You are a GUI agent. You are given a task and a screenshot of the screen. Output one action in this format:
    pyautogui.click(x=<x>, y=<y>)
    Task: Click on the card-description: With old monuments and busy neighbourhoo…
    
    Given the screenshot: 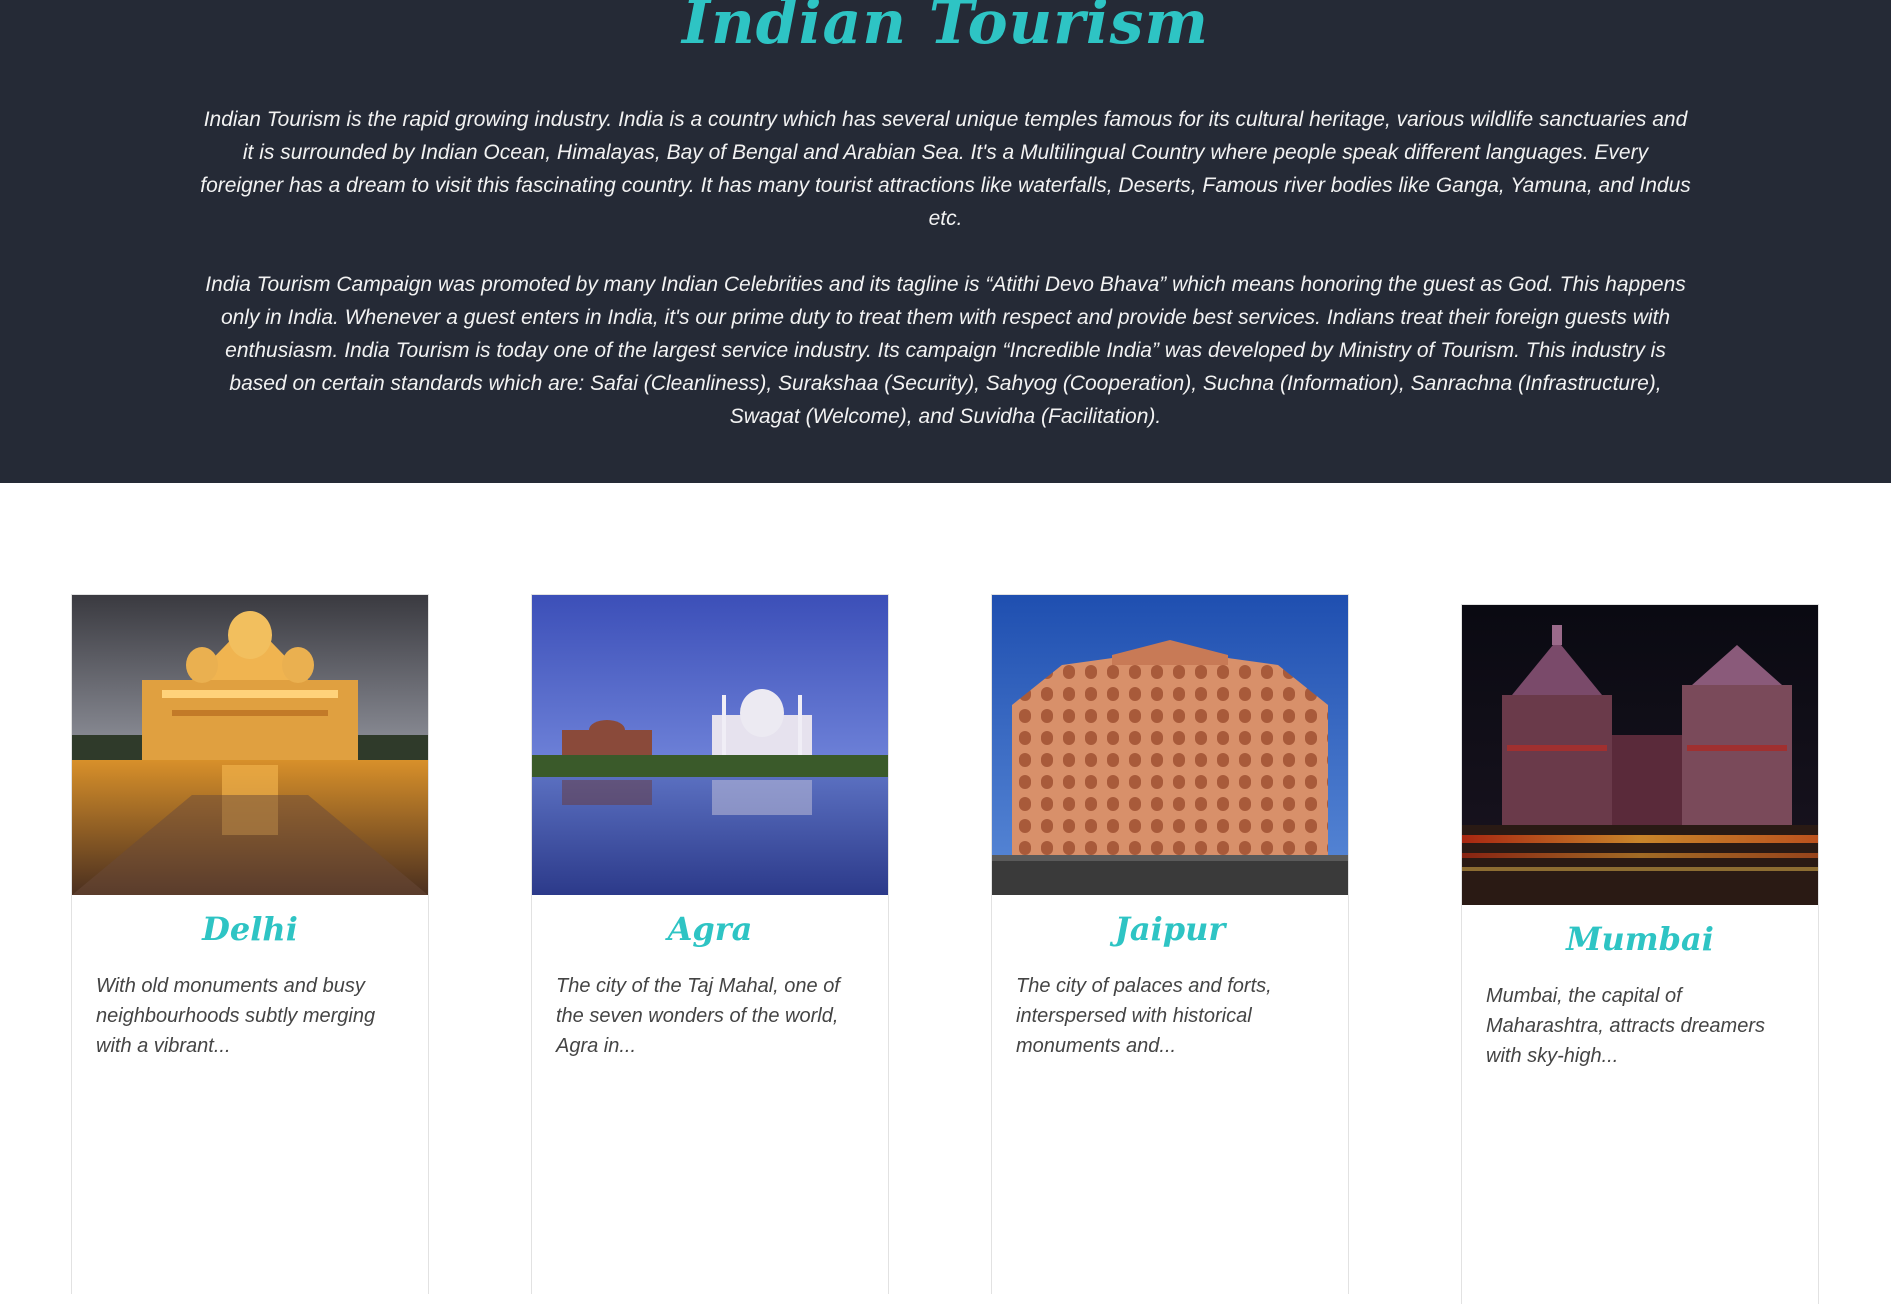 What is the action you would take?
    pyautogui.click(x=236, y=1016)
    